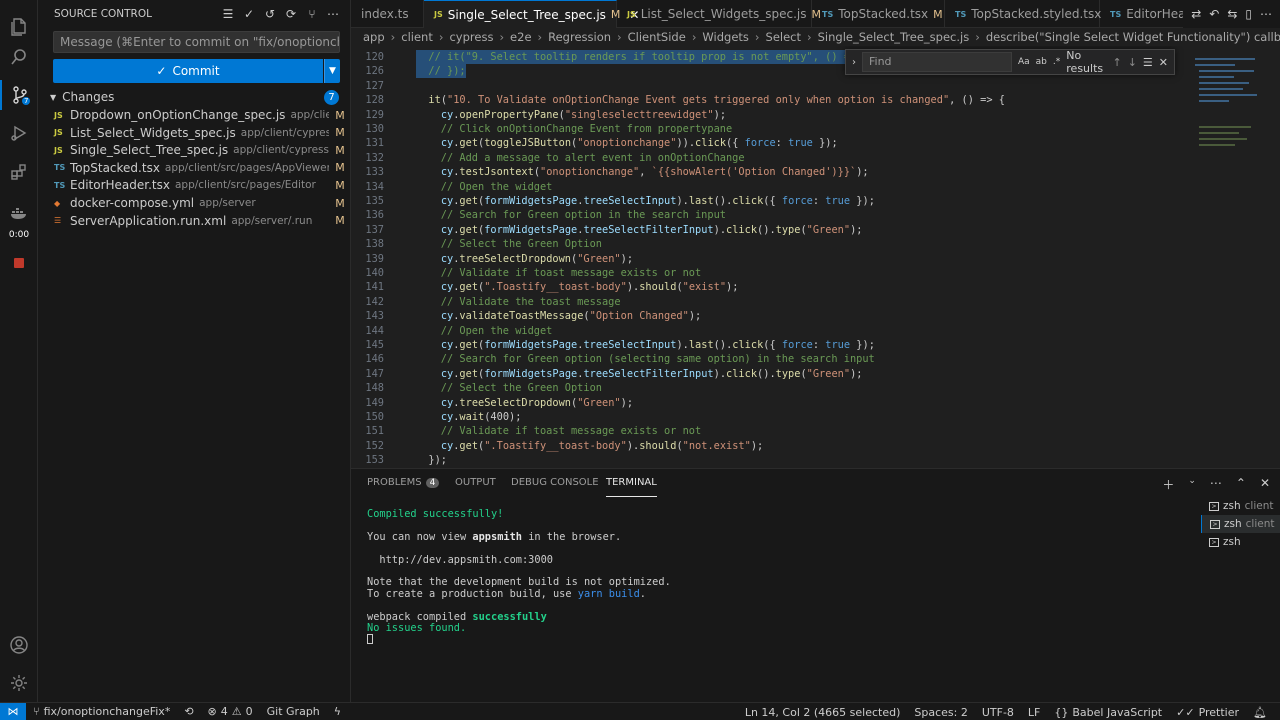 This screenshot has width=1280, height=720. What do you see at coordinates (1132, 62) in the screenshot?
I see `arrow-down-icon: ↓` at bounding box center [1132, 62].